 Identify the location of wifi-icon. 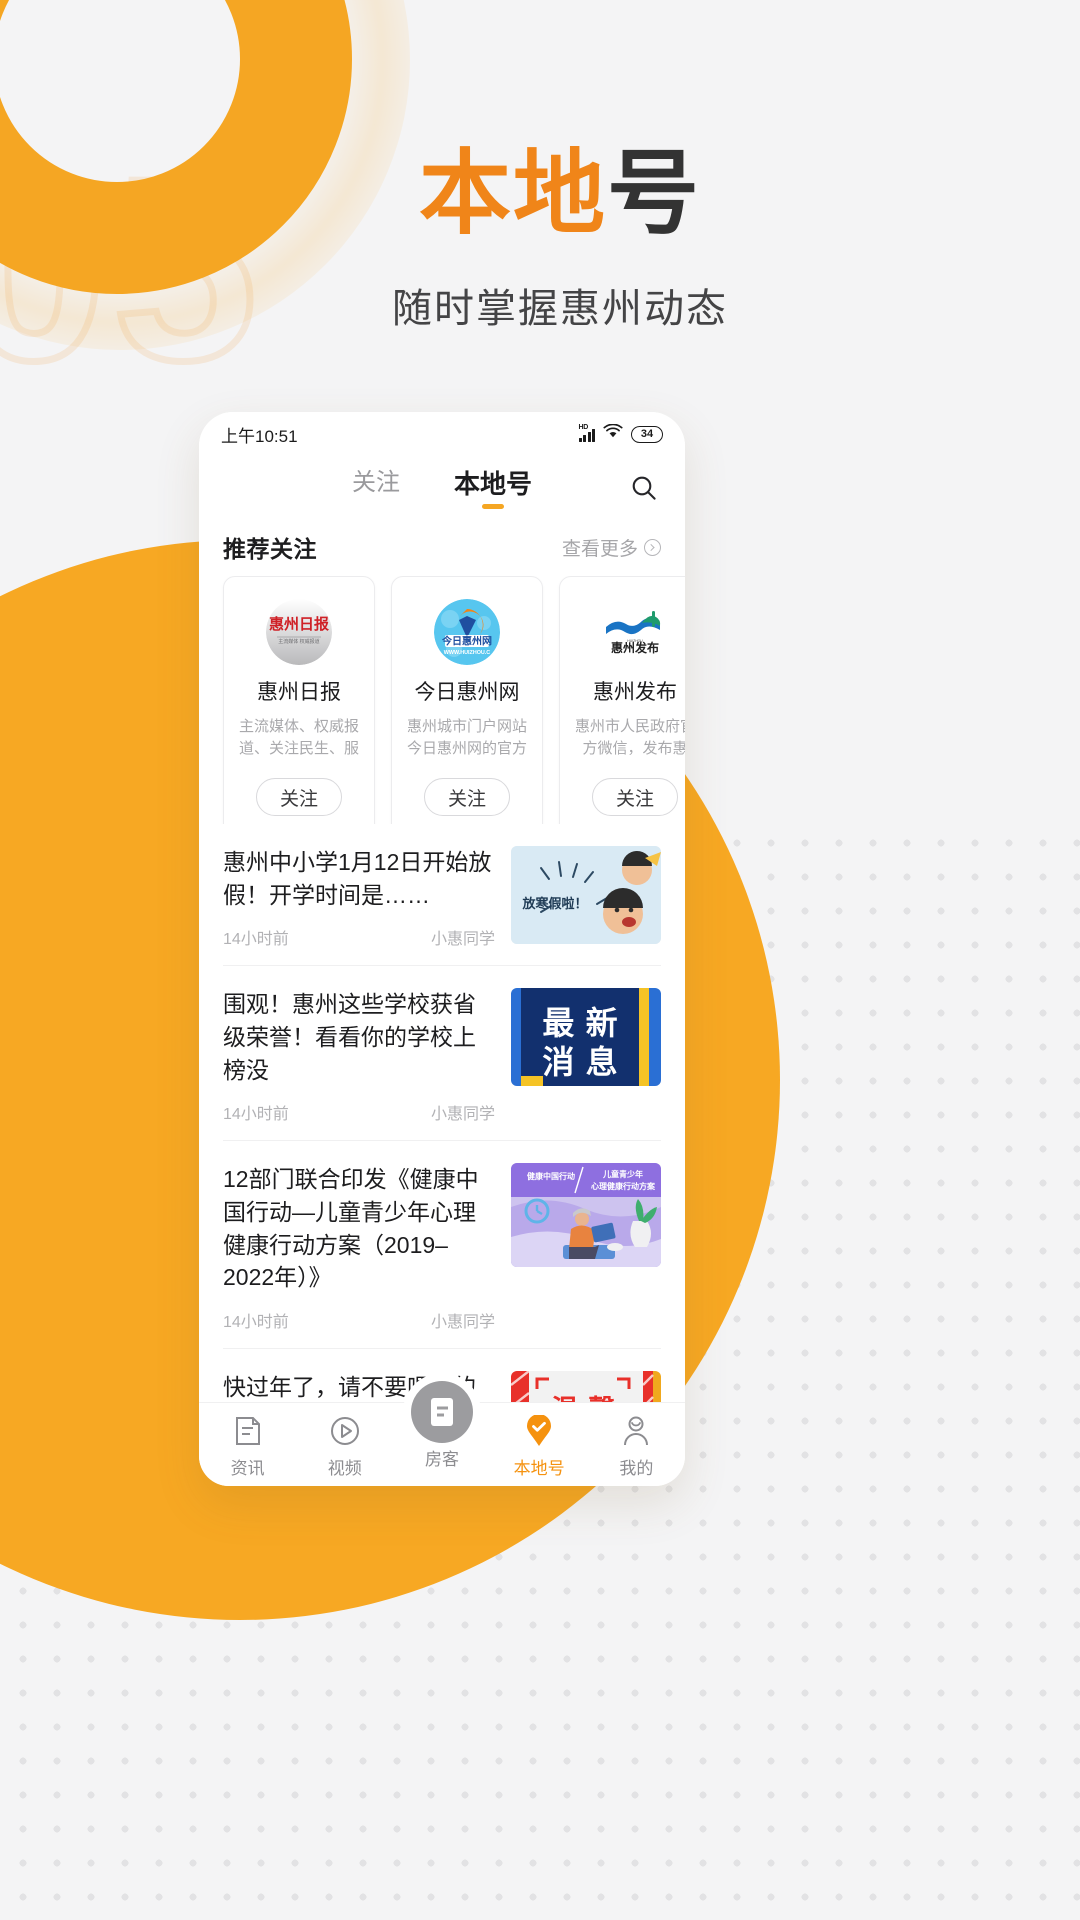
(613, 433).